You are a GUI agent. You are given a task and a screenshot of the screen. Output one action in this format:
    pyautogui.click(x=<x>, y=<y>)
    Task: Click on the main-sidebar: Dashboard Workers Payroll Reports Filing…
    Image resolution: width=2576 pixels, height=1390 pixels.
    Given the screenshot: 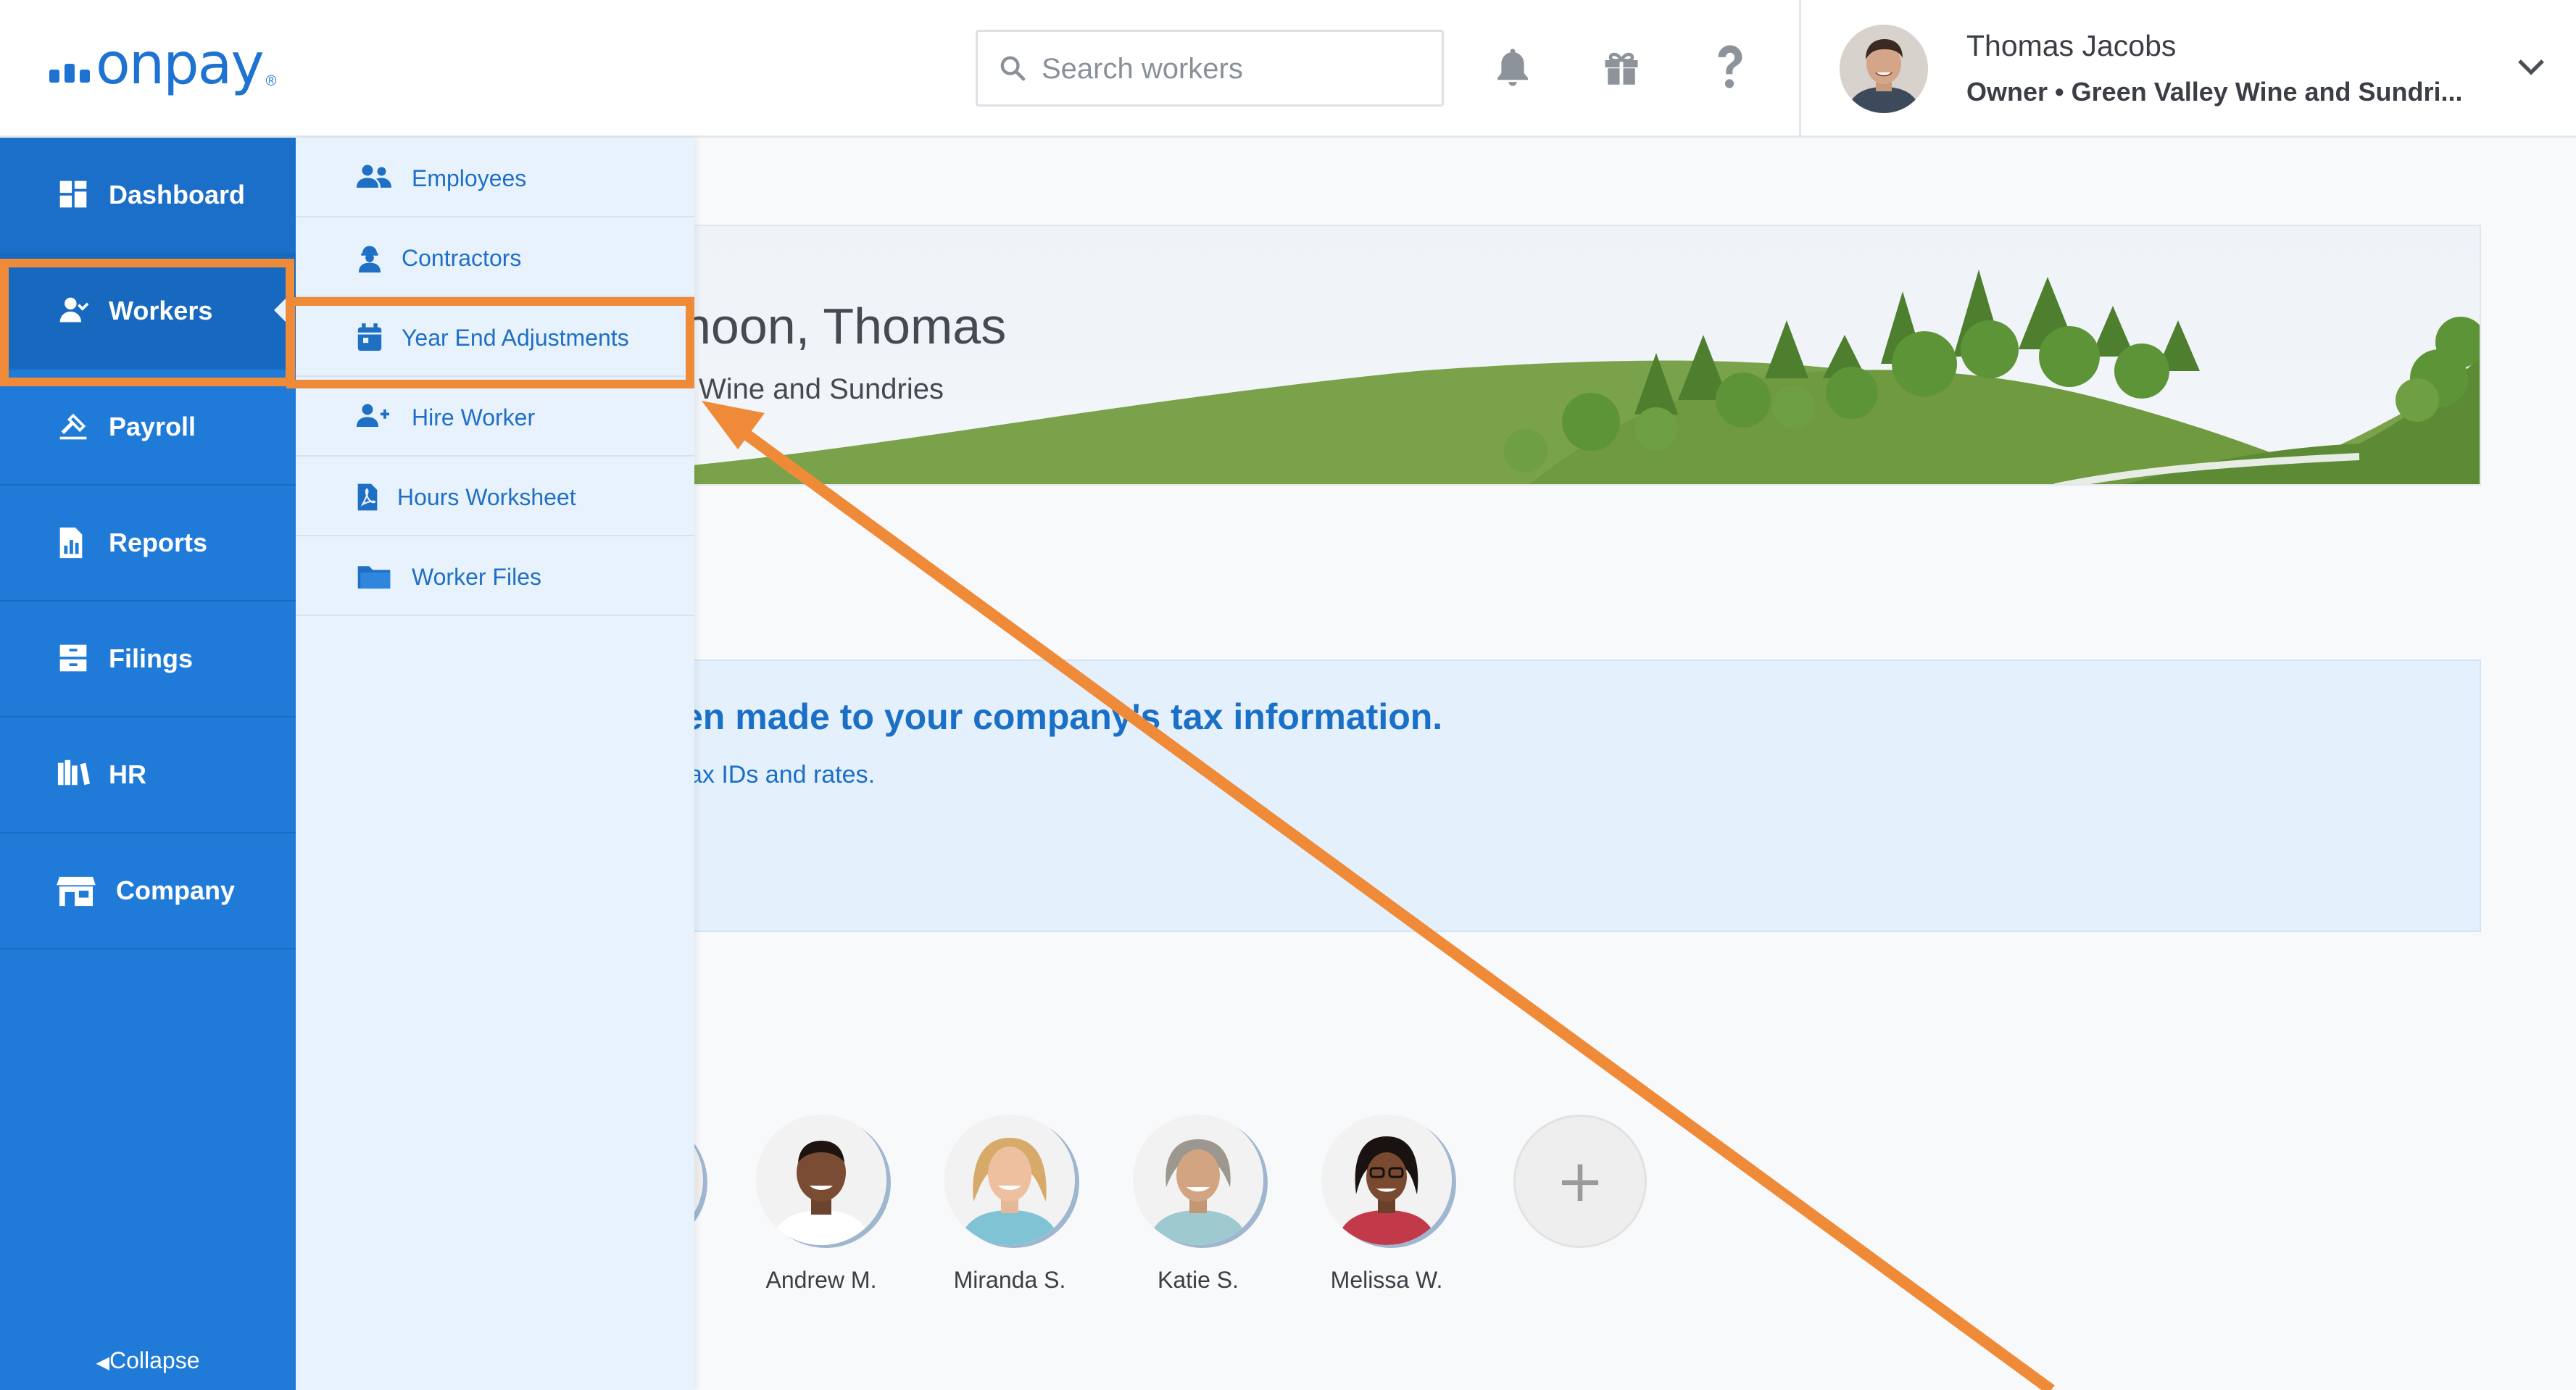 What is the action you would take?
    pyautogui.click(x=148, y=764)
    